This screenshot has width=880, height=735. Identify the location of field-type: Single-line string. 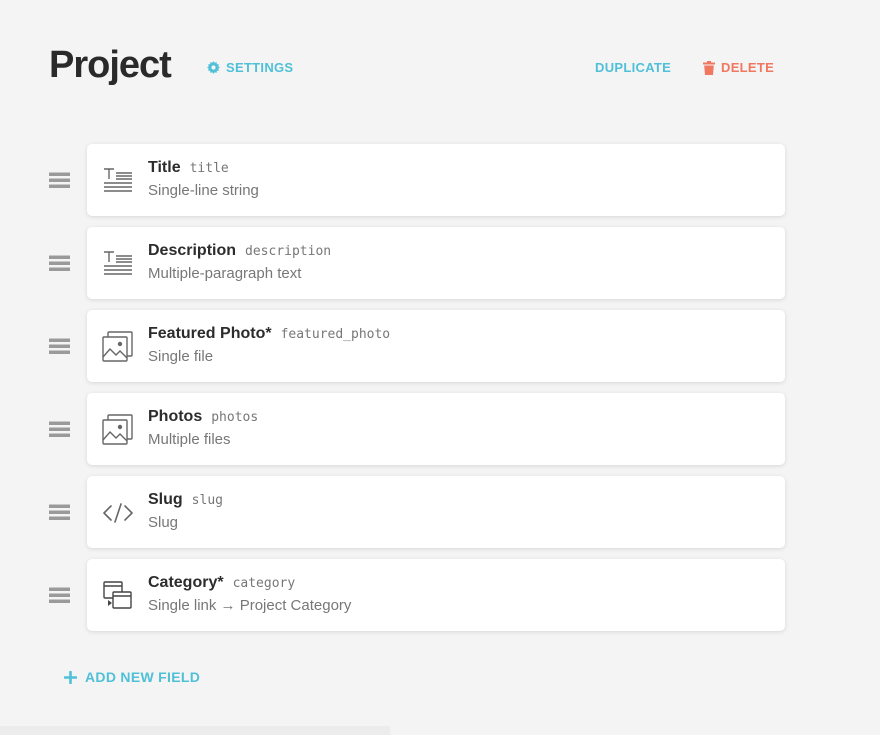
(203, 190).